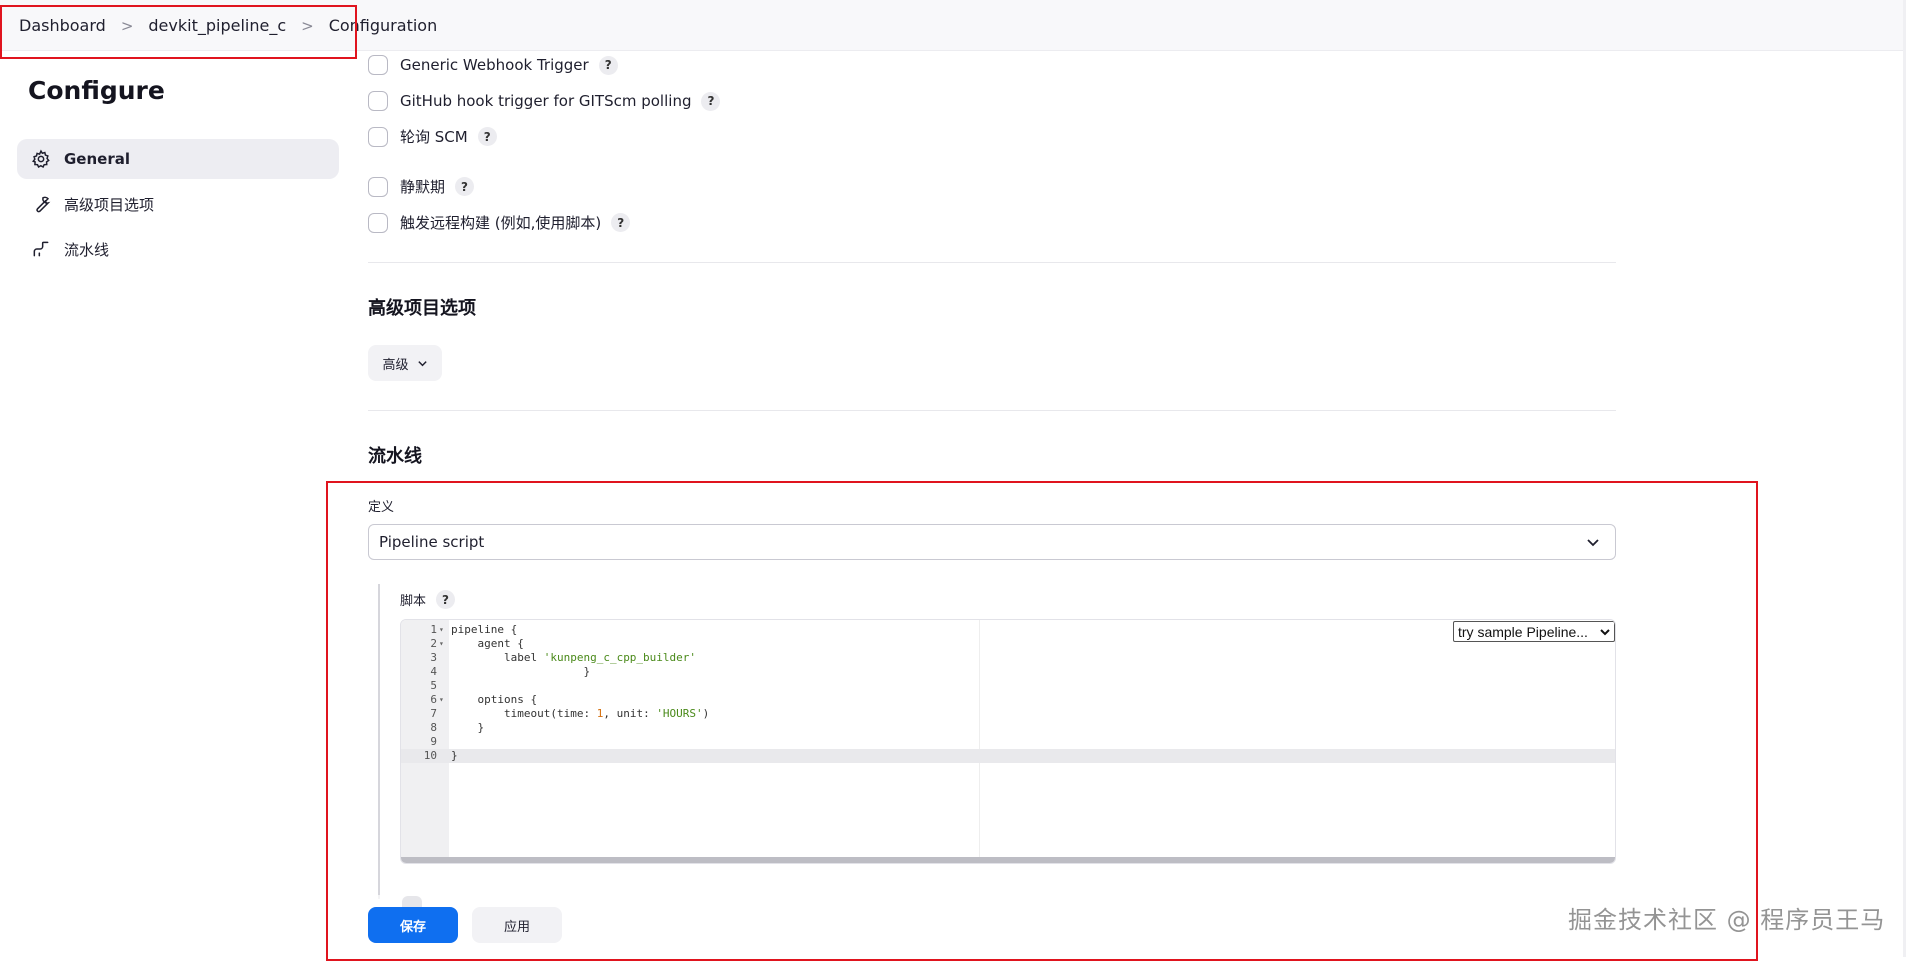  I want to click on editor-line: 9, so click(1008, 742).